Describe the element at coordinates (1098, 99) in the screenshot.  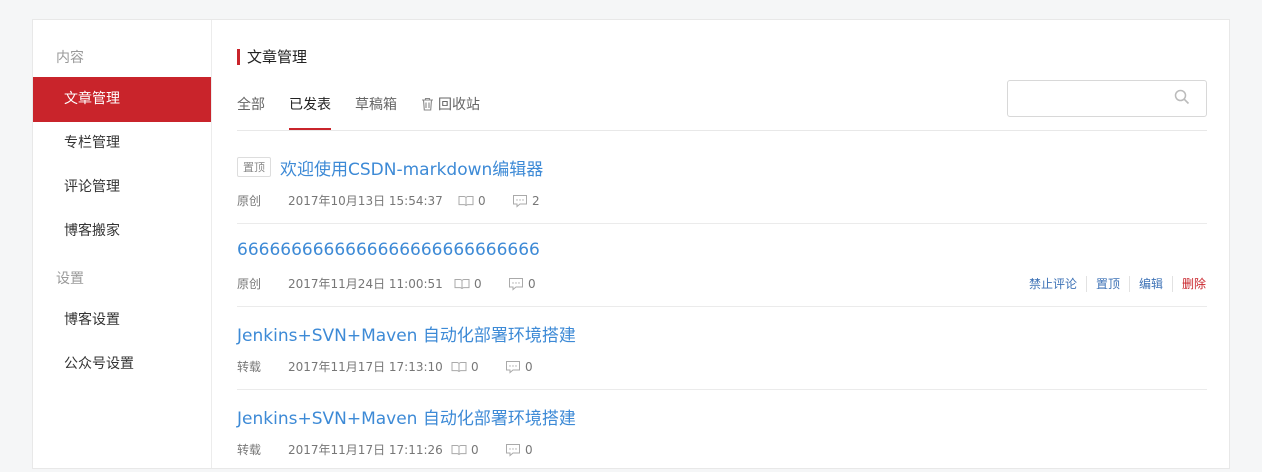
I see `search-input` at that location.